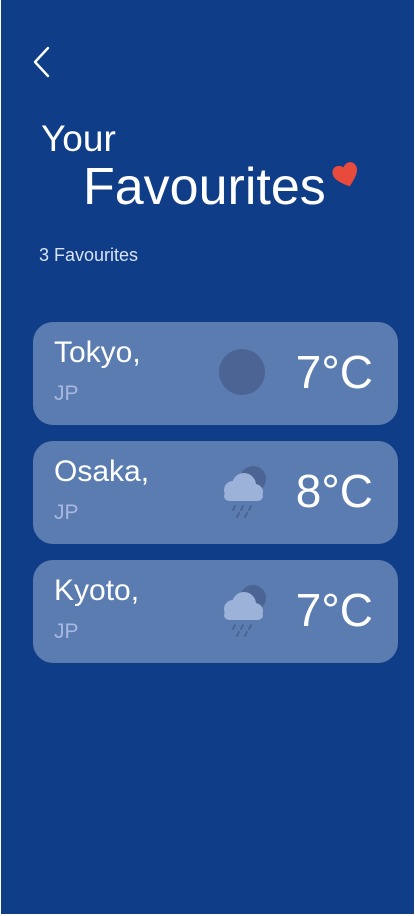 This screenshot has height=916, width=415. I want to click on favourites-count: 3 Favourites, so click(89, 255).